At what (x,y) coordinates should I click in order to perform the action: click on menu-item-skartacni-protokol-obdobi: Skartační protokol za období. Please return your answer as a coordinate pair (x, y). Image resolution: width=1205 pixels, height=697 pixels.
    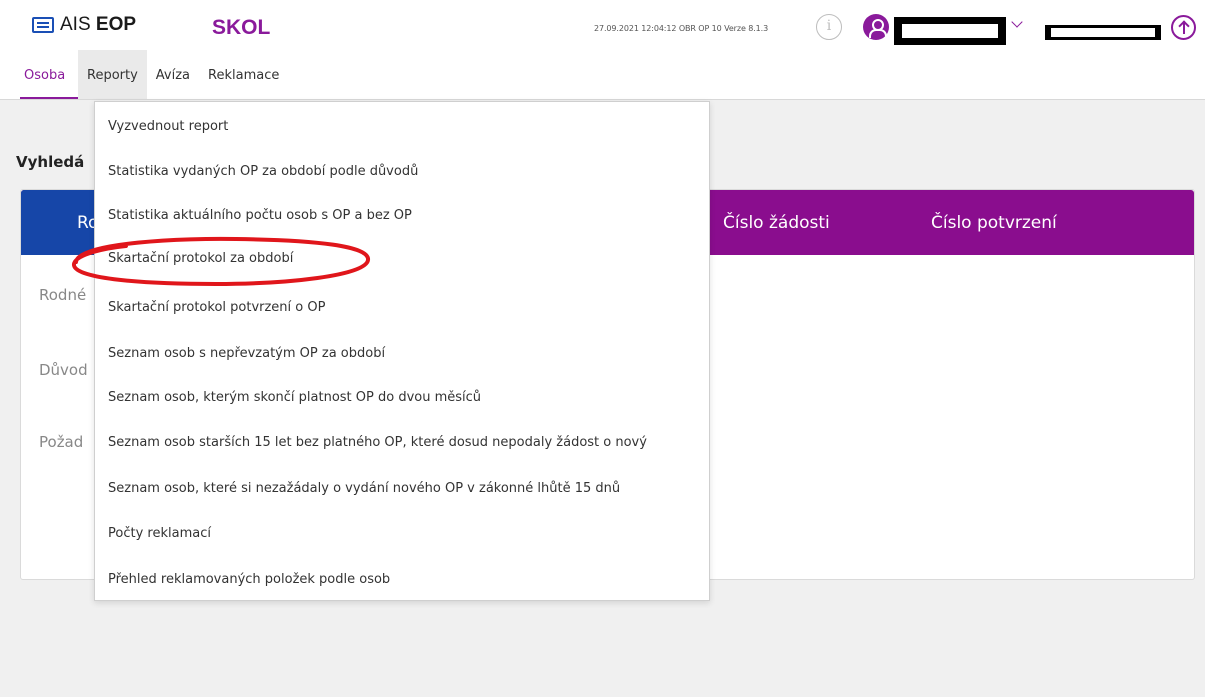
    Looking at the image, I should click on (200, 259).